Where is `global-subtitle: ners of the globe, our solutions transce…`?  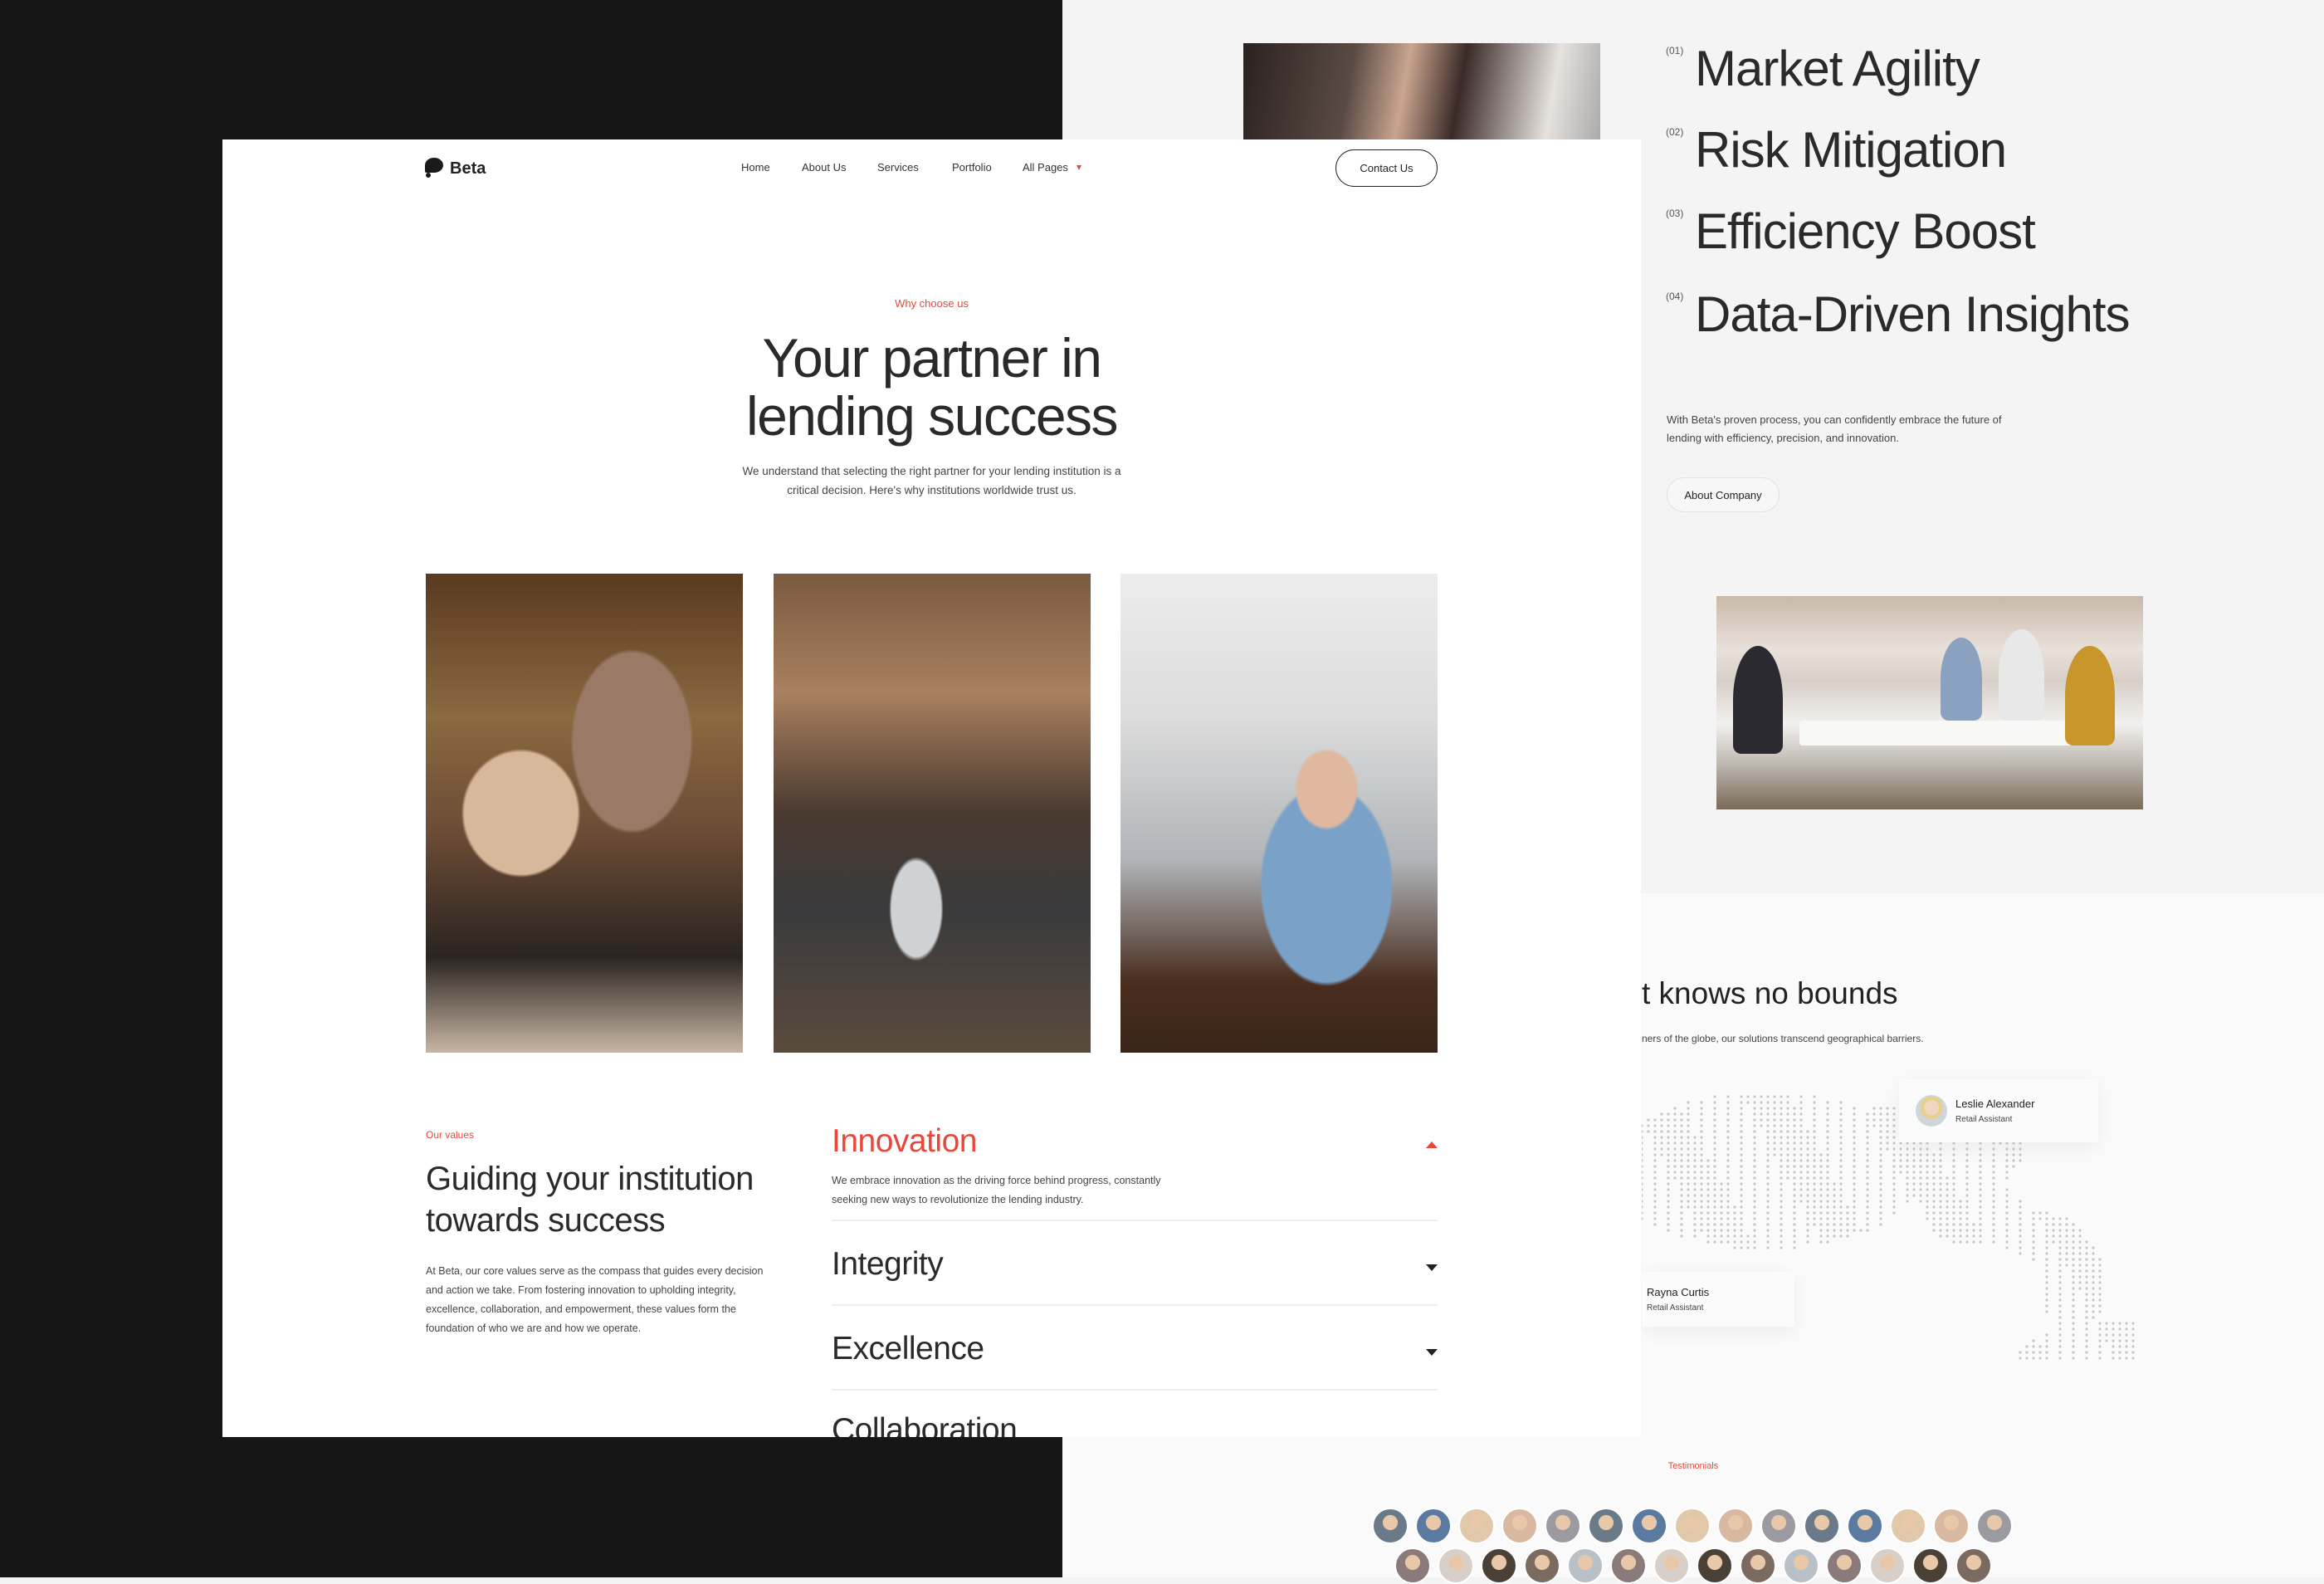 global-subtitle: ners of the globe, our solutions transce… is located at coordinates (1783, 1038).